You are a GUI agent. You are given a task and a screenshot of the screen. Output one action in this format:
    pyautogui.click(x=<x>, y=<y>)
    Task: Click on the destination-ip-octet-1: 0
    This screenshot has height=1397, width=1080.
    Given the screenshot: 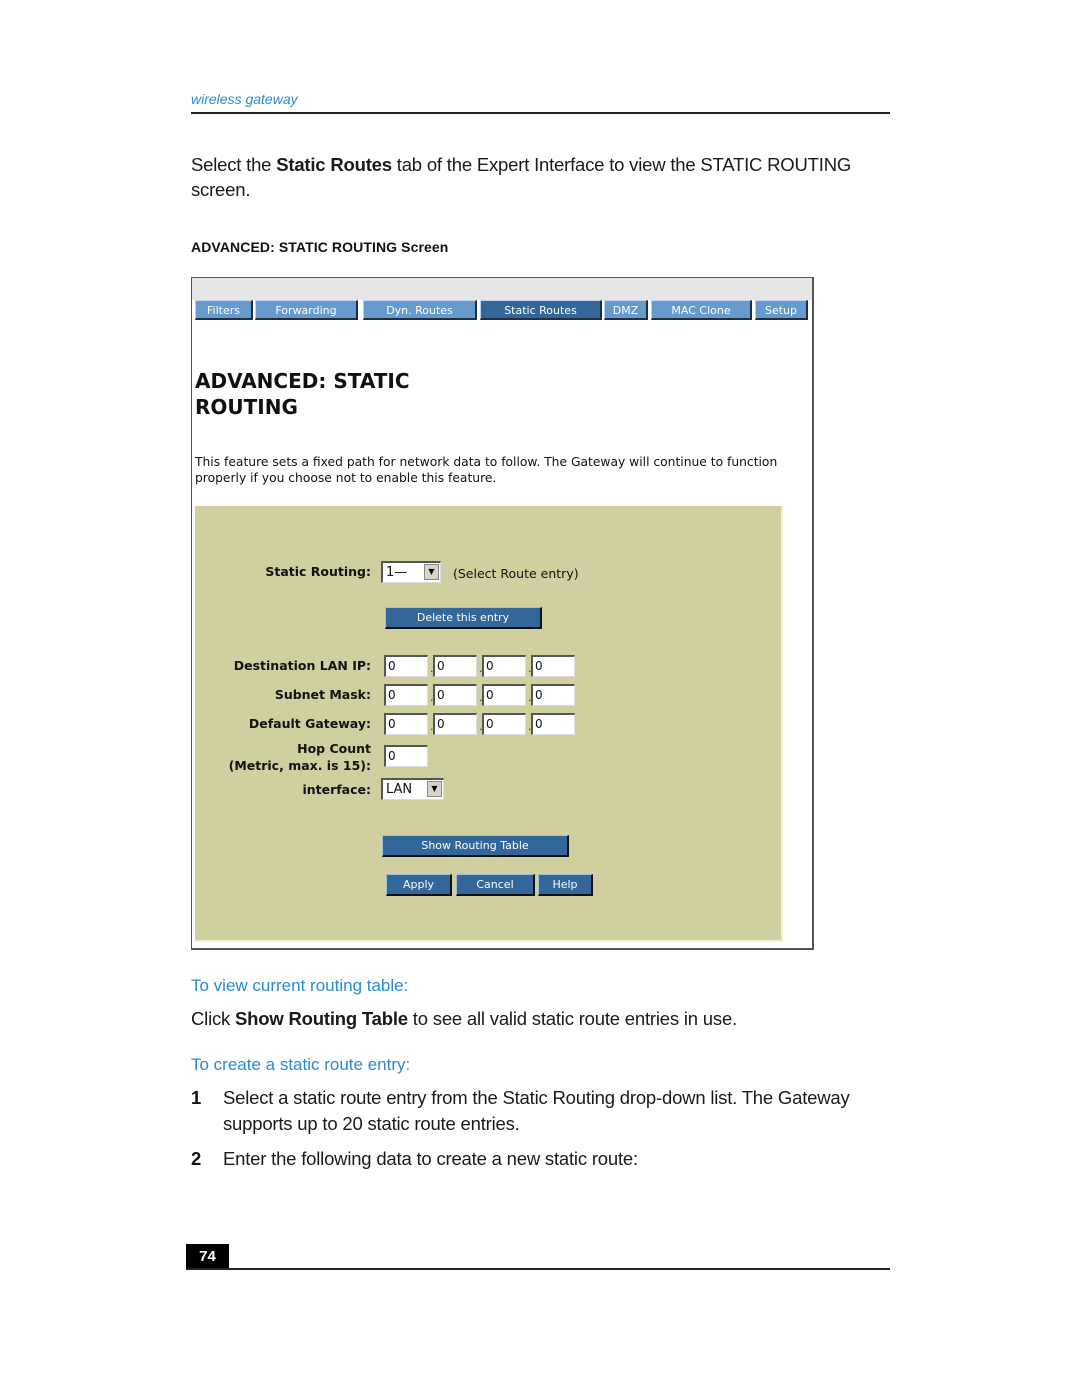 What is the action you would take?
    pyautogui.click(x=406, y=666)
    